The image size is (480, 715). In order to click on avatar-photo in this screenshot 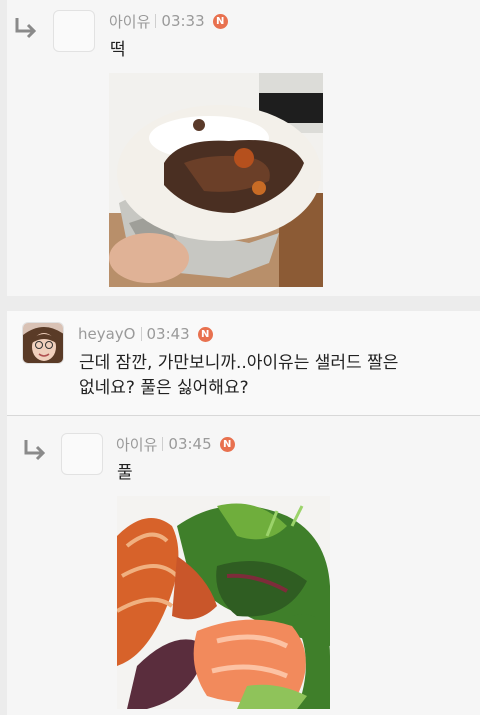, I will do `click(43, 343)`.